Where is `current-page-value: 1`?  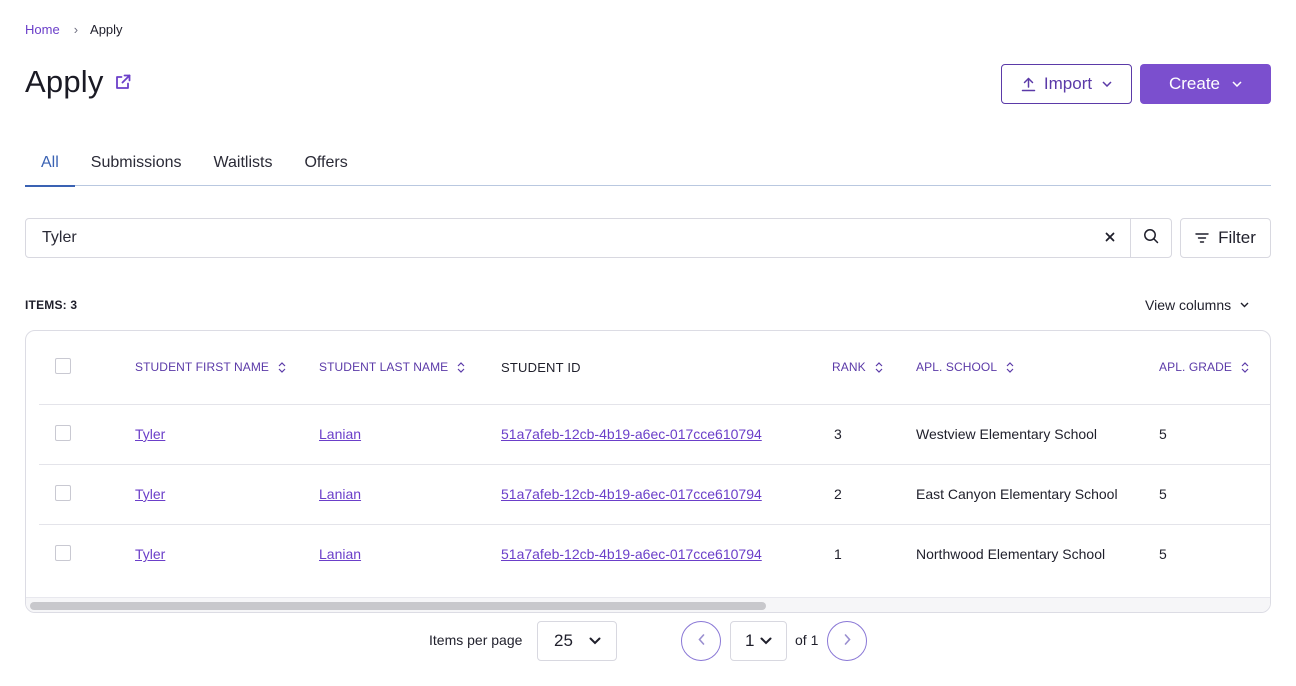 current-page-value: 1 is located at coordinates (750, 640).